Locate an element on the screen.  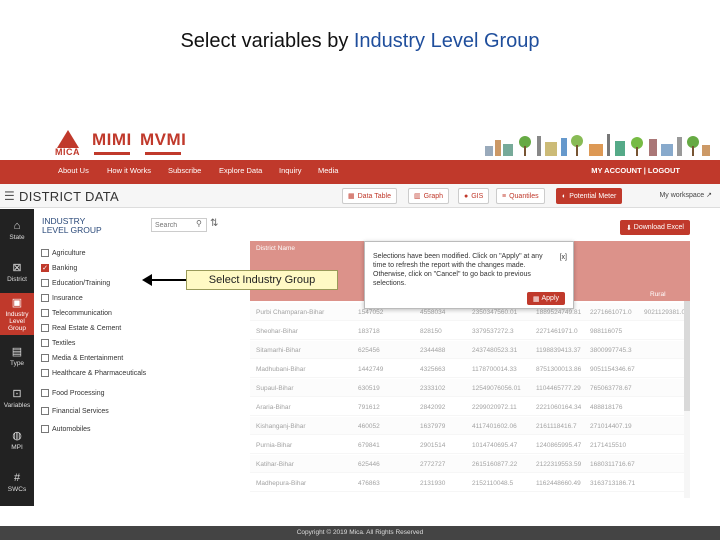
rail-item-district: ⊠ District is located at coordinates (17, 272).